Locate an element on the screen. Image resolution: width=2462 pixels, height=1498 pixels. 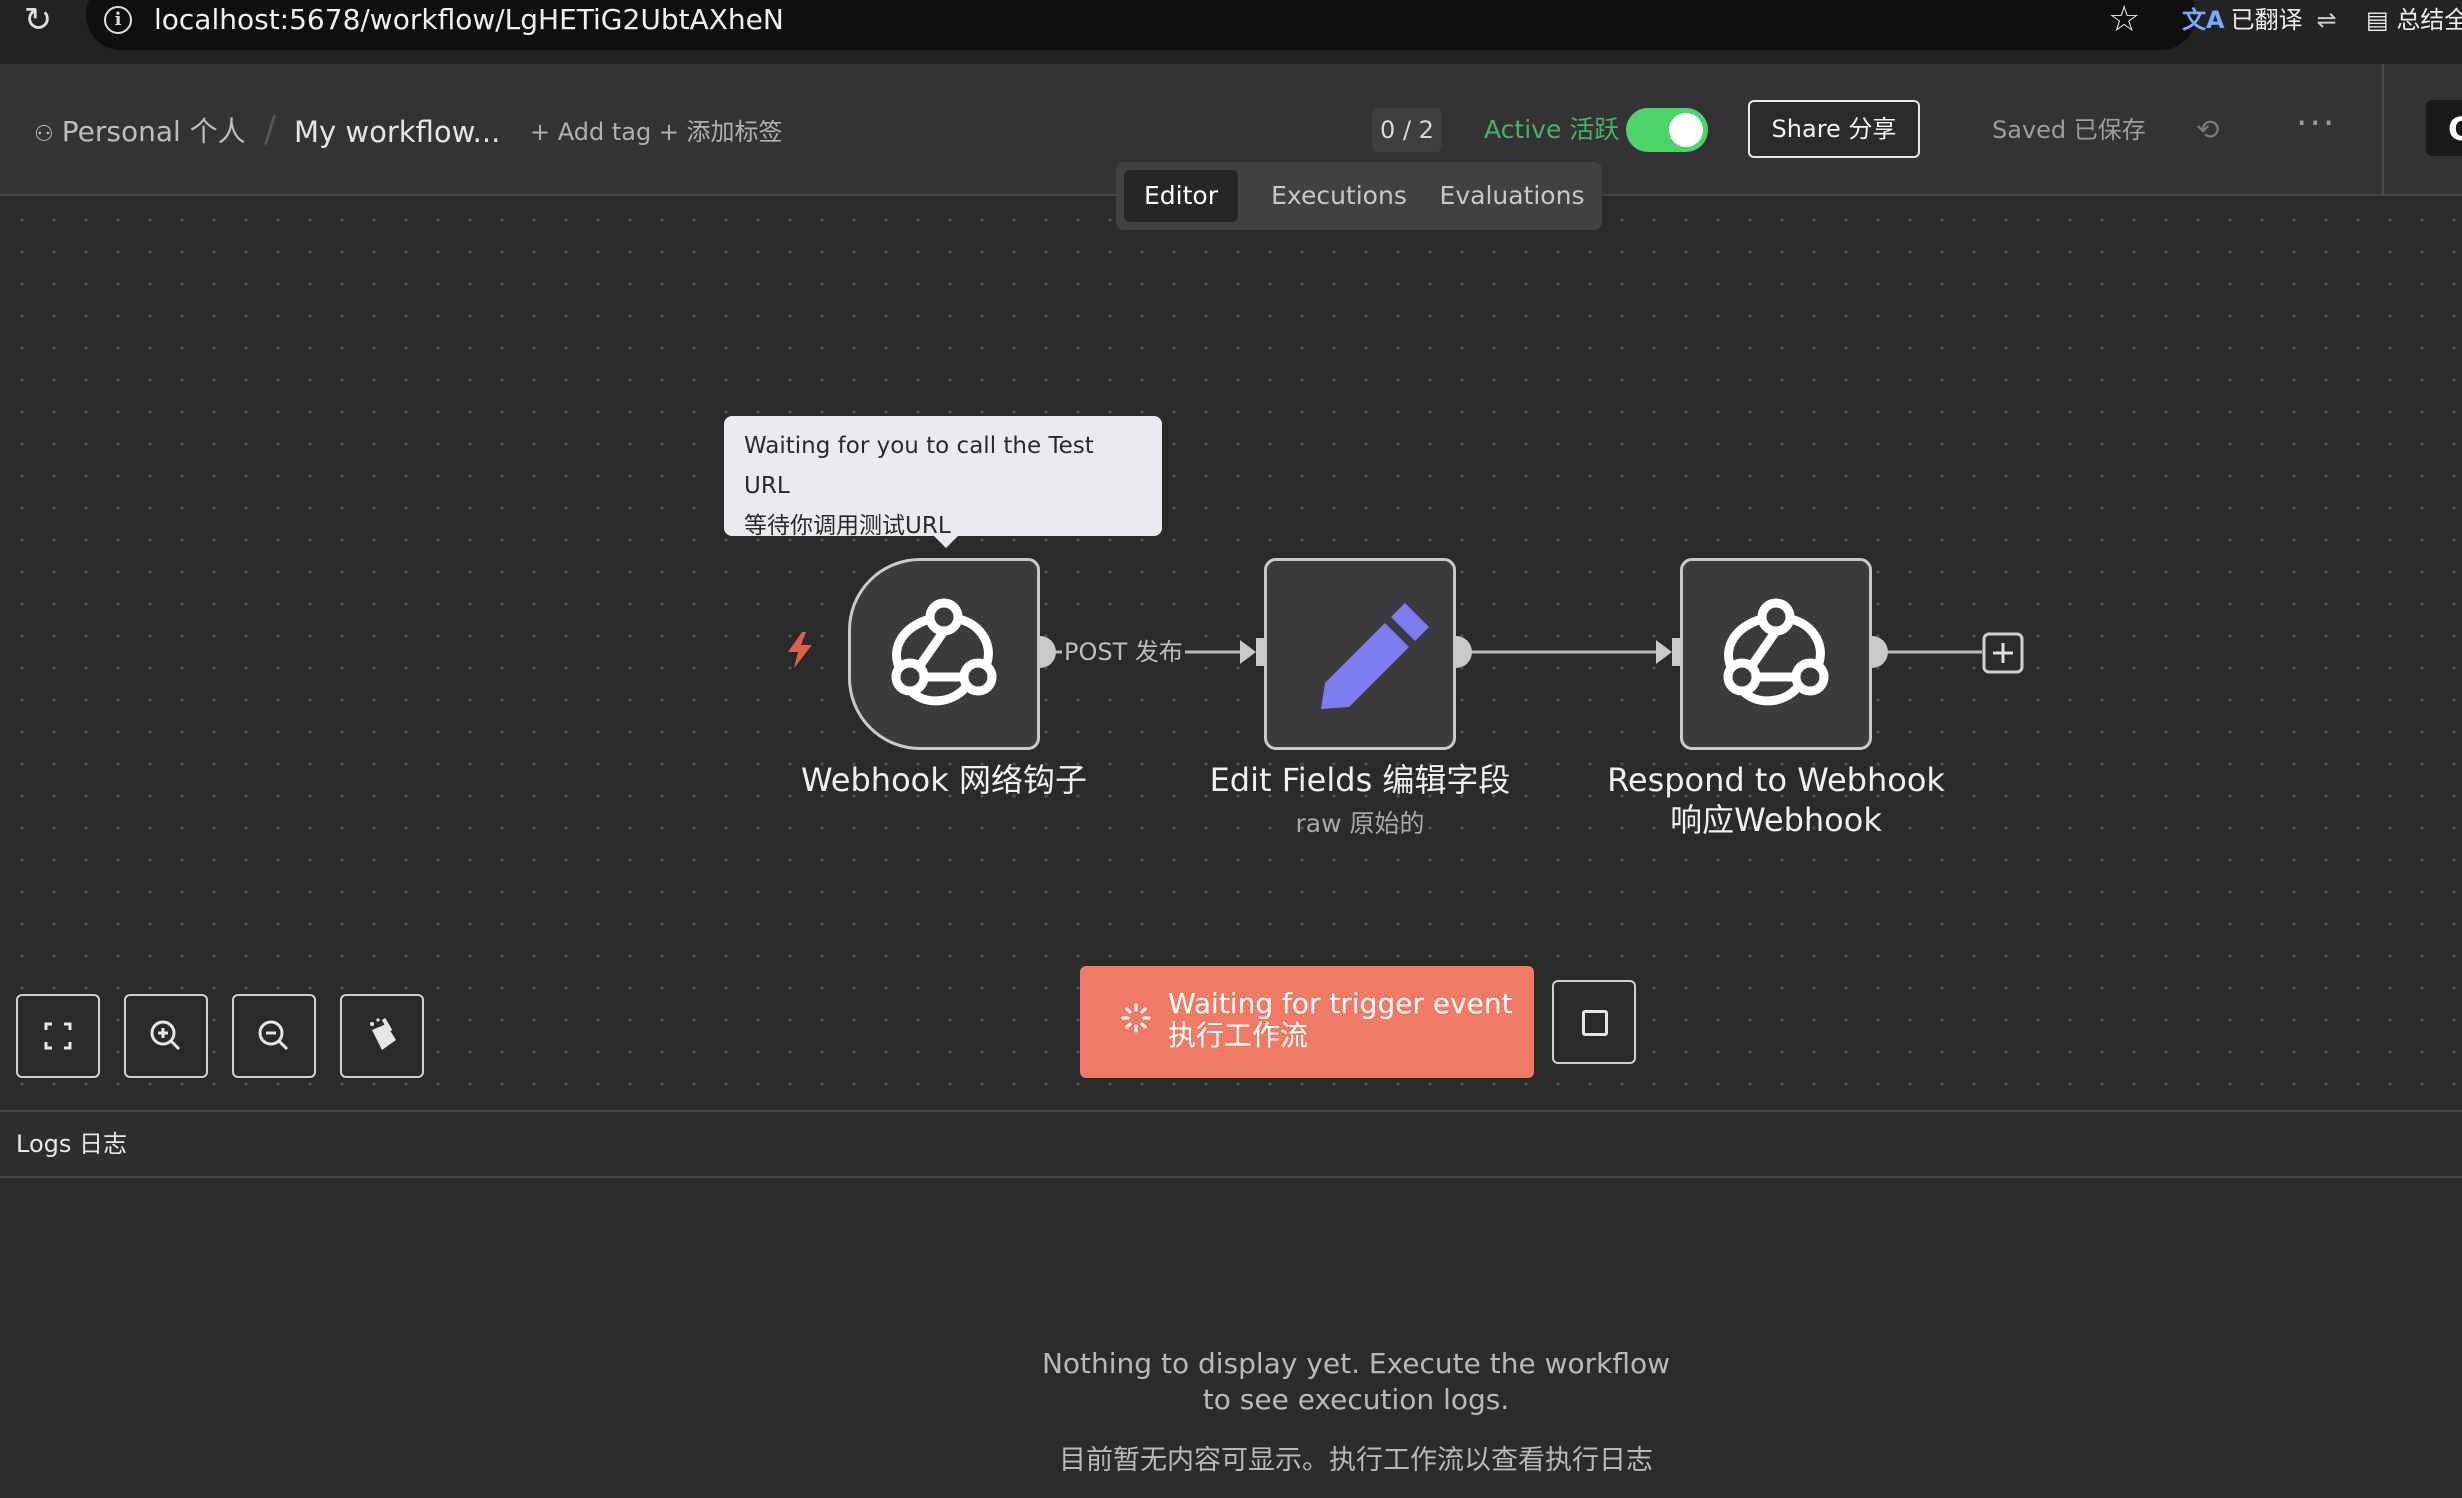
tab-executions: Executions is located at coordinates (1339, 196).